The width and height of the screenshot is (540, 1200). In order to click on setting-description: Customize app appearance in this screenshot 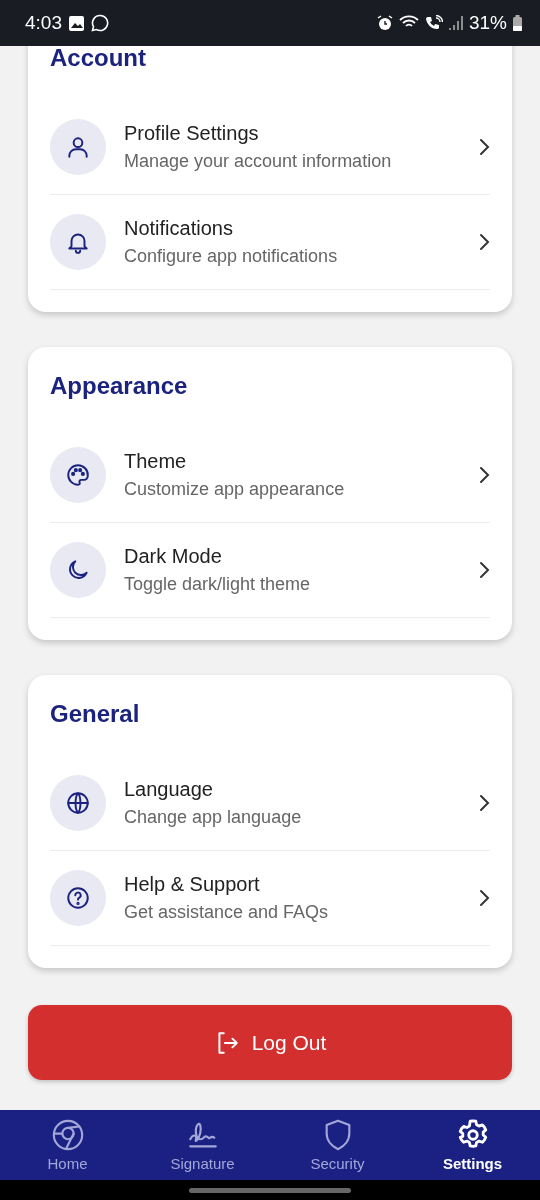, I will do `click(234, 489)`.